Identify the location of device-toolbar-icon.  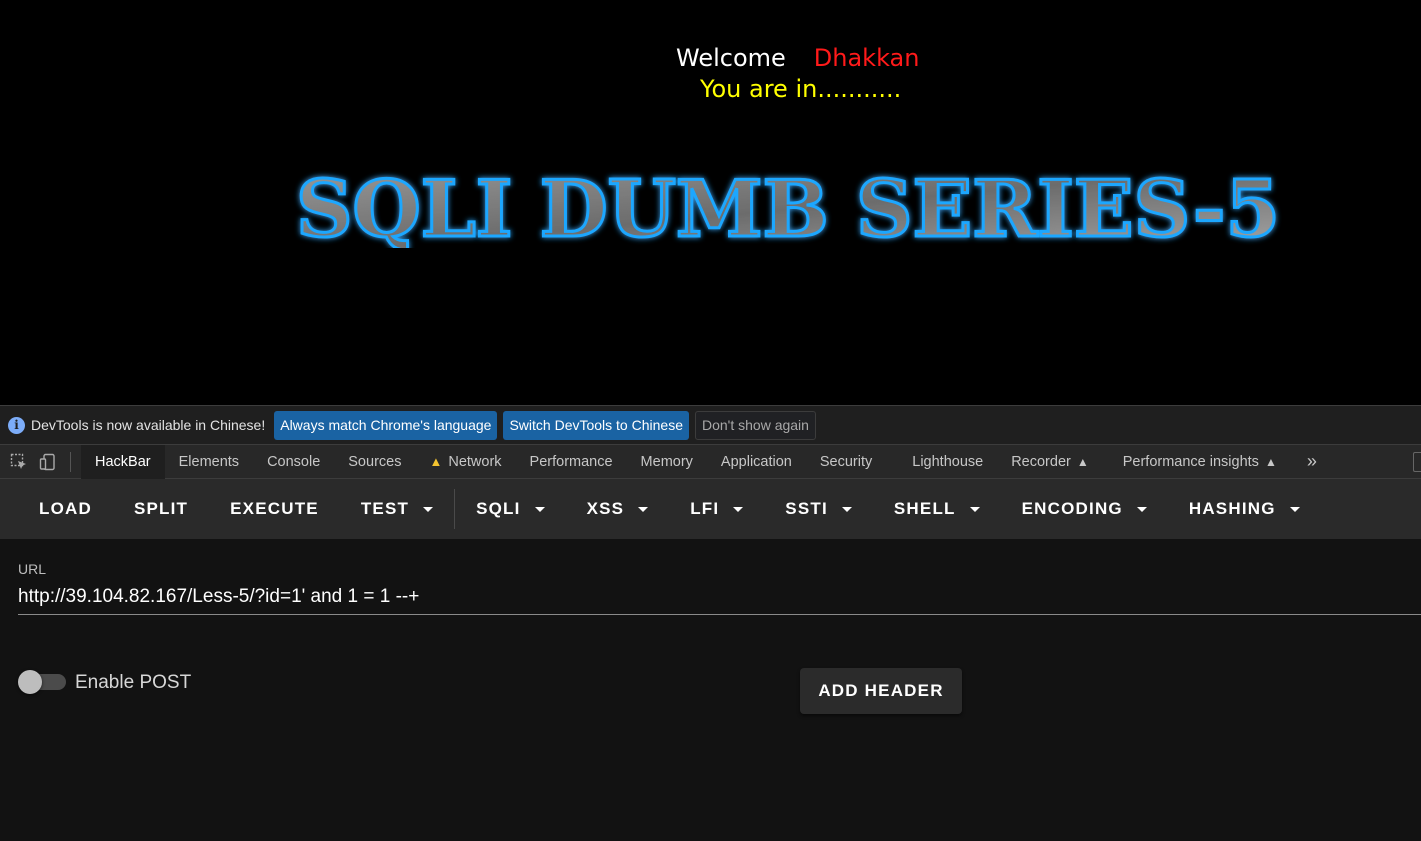
(48, 462).